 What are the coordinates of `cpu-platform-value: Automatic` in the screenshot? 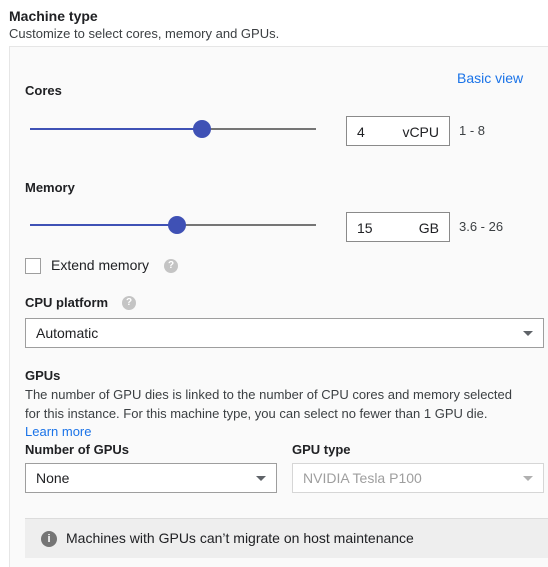 It's located at (67, 333).